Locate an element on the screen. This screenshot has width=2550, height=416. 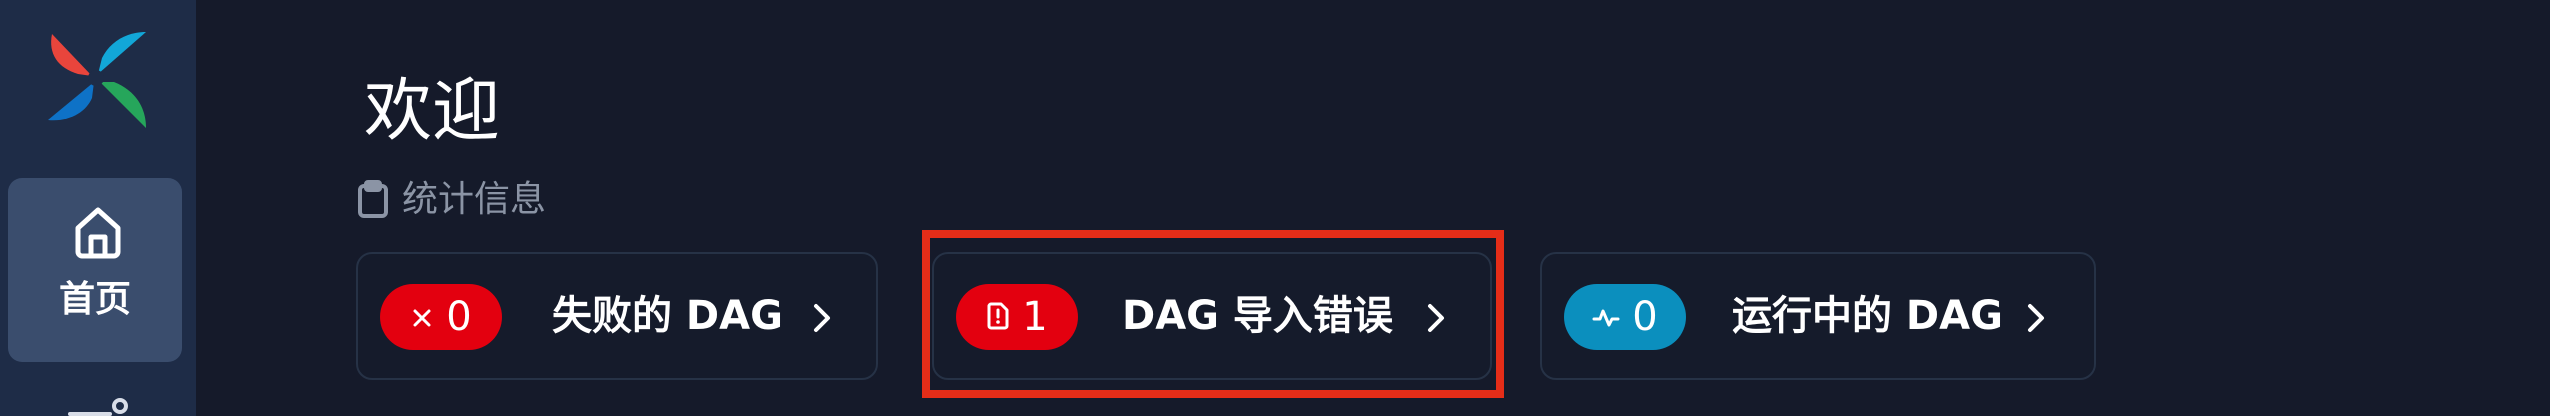
home-icon is located at coordinates (98, 231).